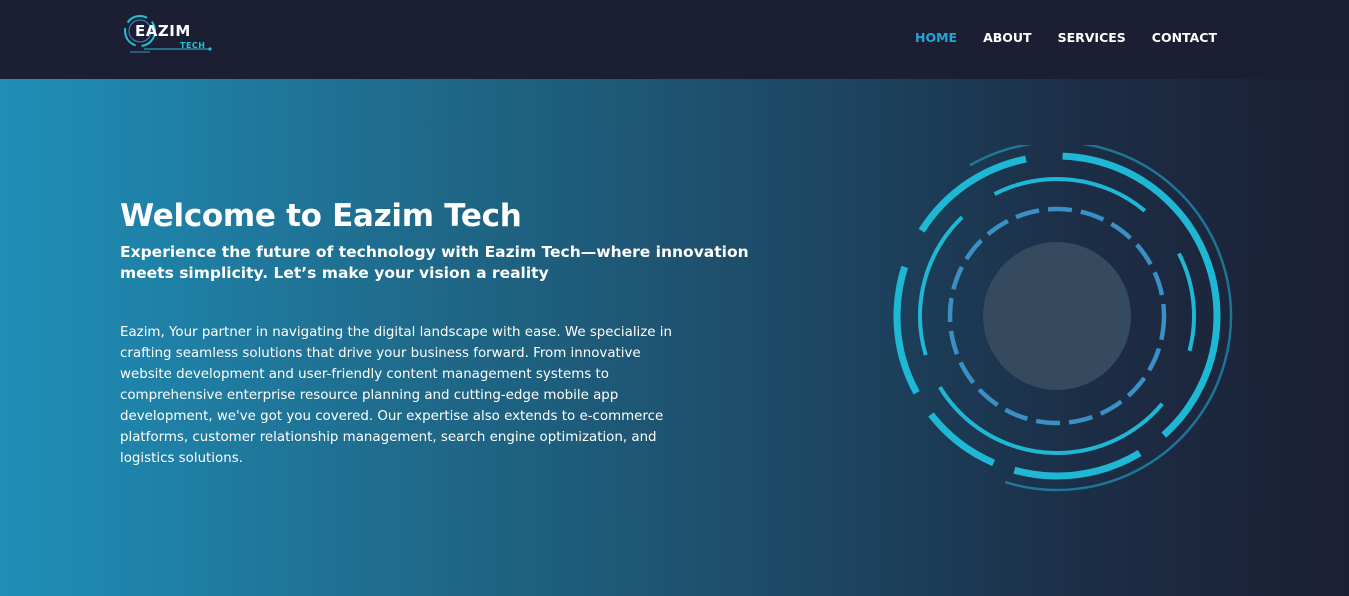  Describe the element at coordinates (1092, 37) in the screenshot. I see `nav-services: SERVICES` at that location.